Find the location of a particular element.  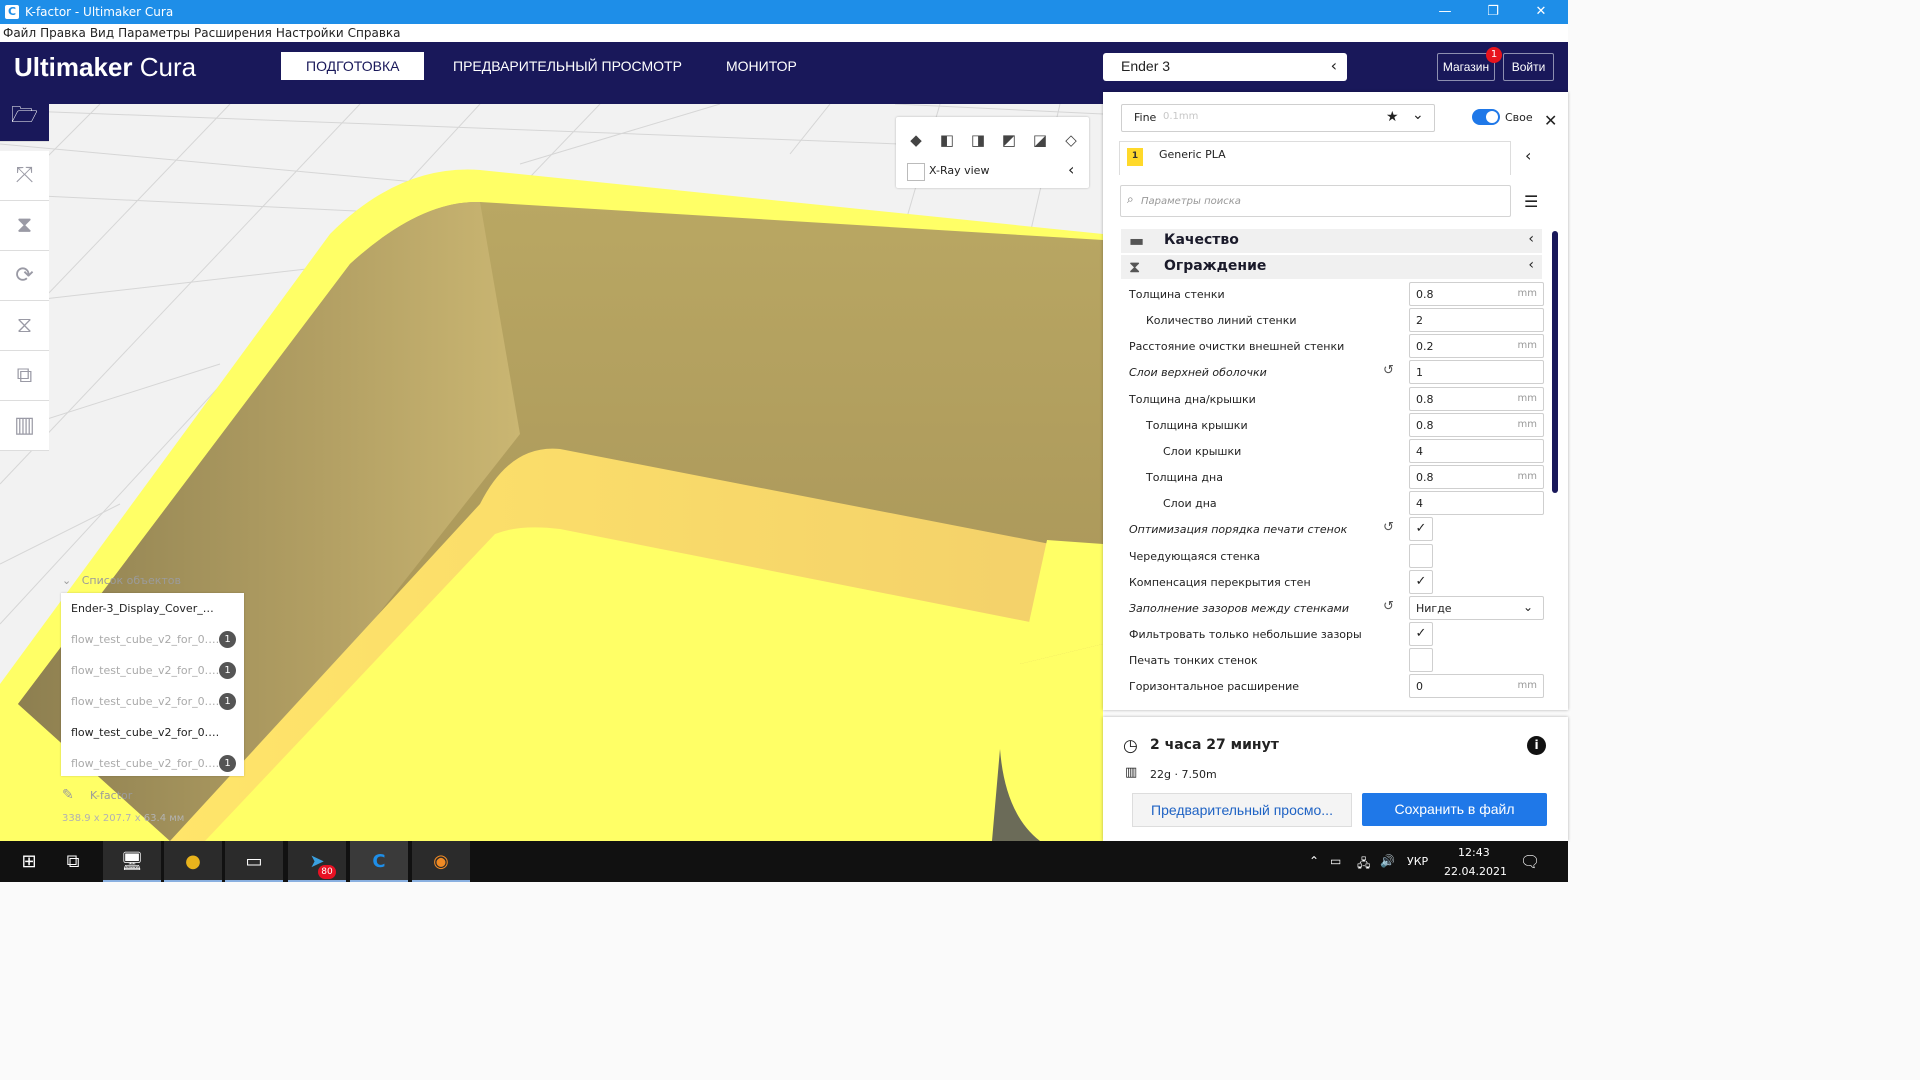

scale-tool-button: ⧗ is located at coordinates (24, 226).